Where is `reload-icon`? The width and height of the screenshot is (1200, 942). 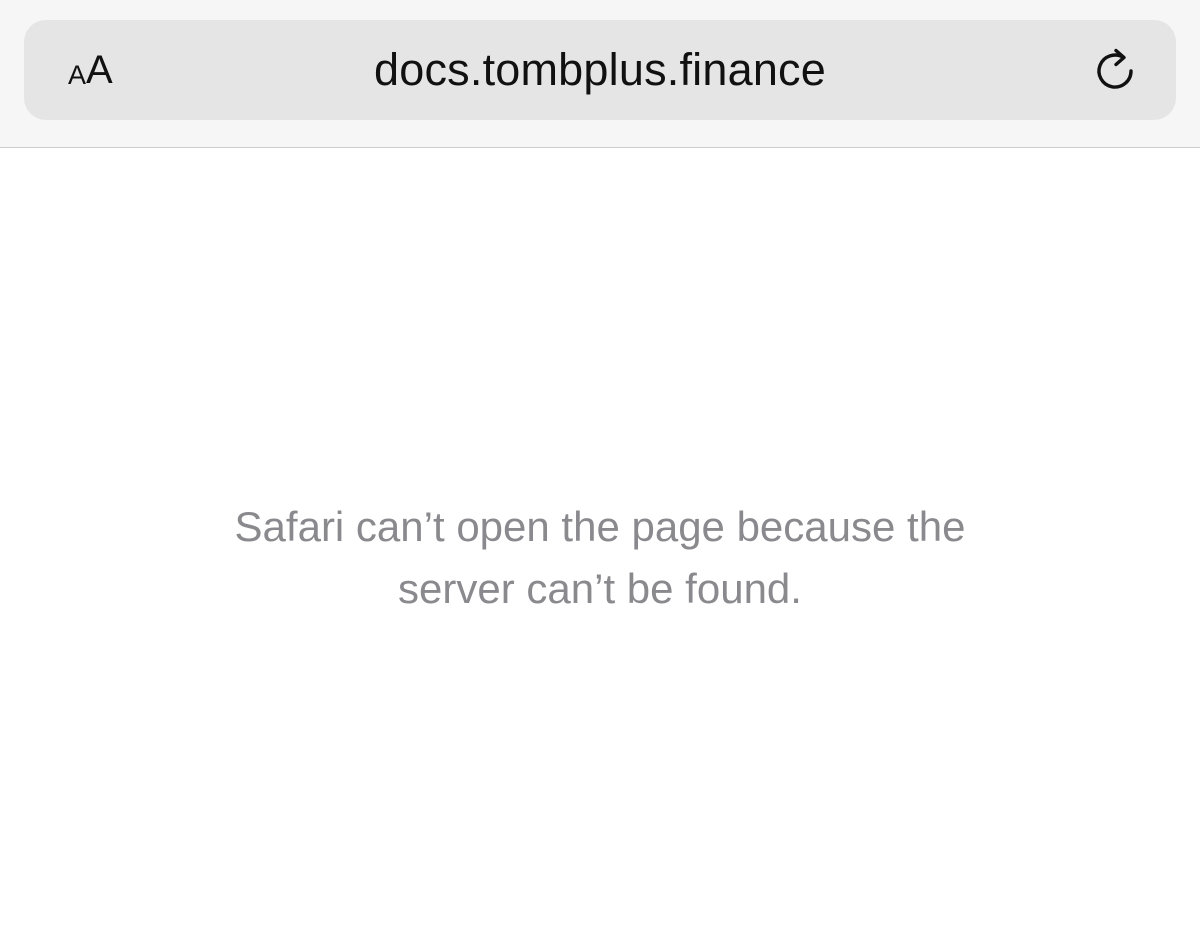
reload-icon is located at coordinates (1115, 68).